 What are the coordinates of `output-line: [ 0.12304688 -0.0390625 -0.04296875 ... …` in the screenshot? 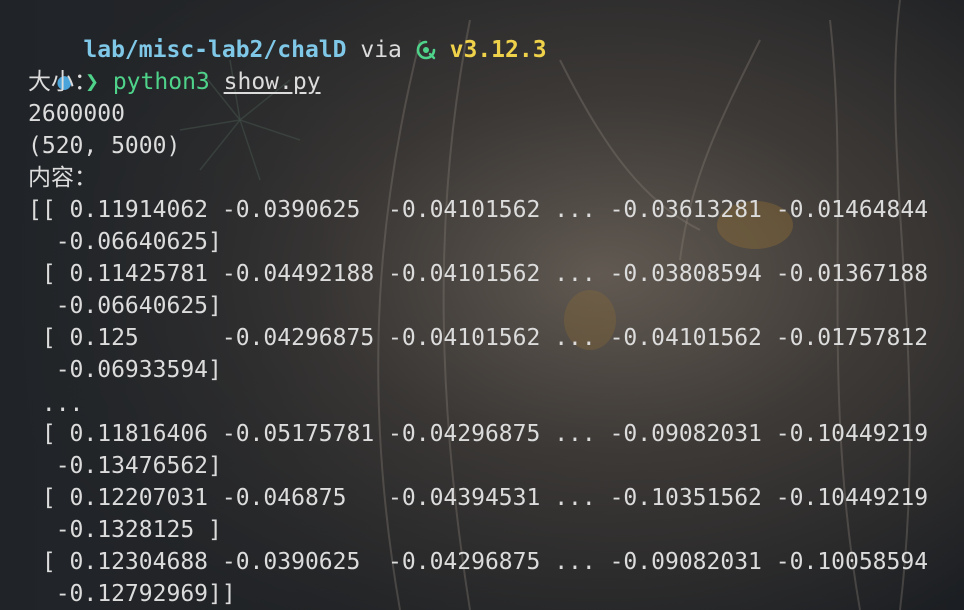 It's located at (478, 562).